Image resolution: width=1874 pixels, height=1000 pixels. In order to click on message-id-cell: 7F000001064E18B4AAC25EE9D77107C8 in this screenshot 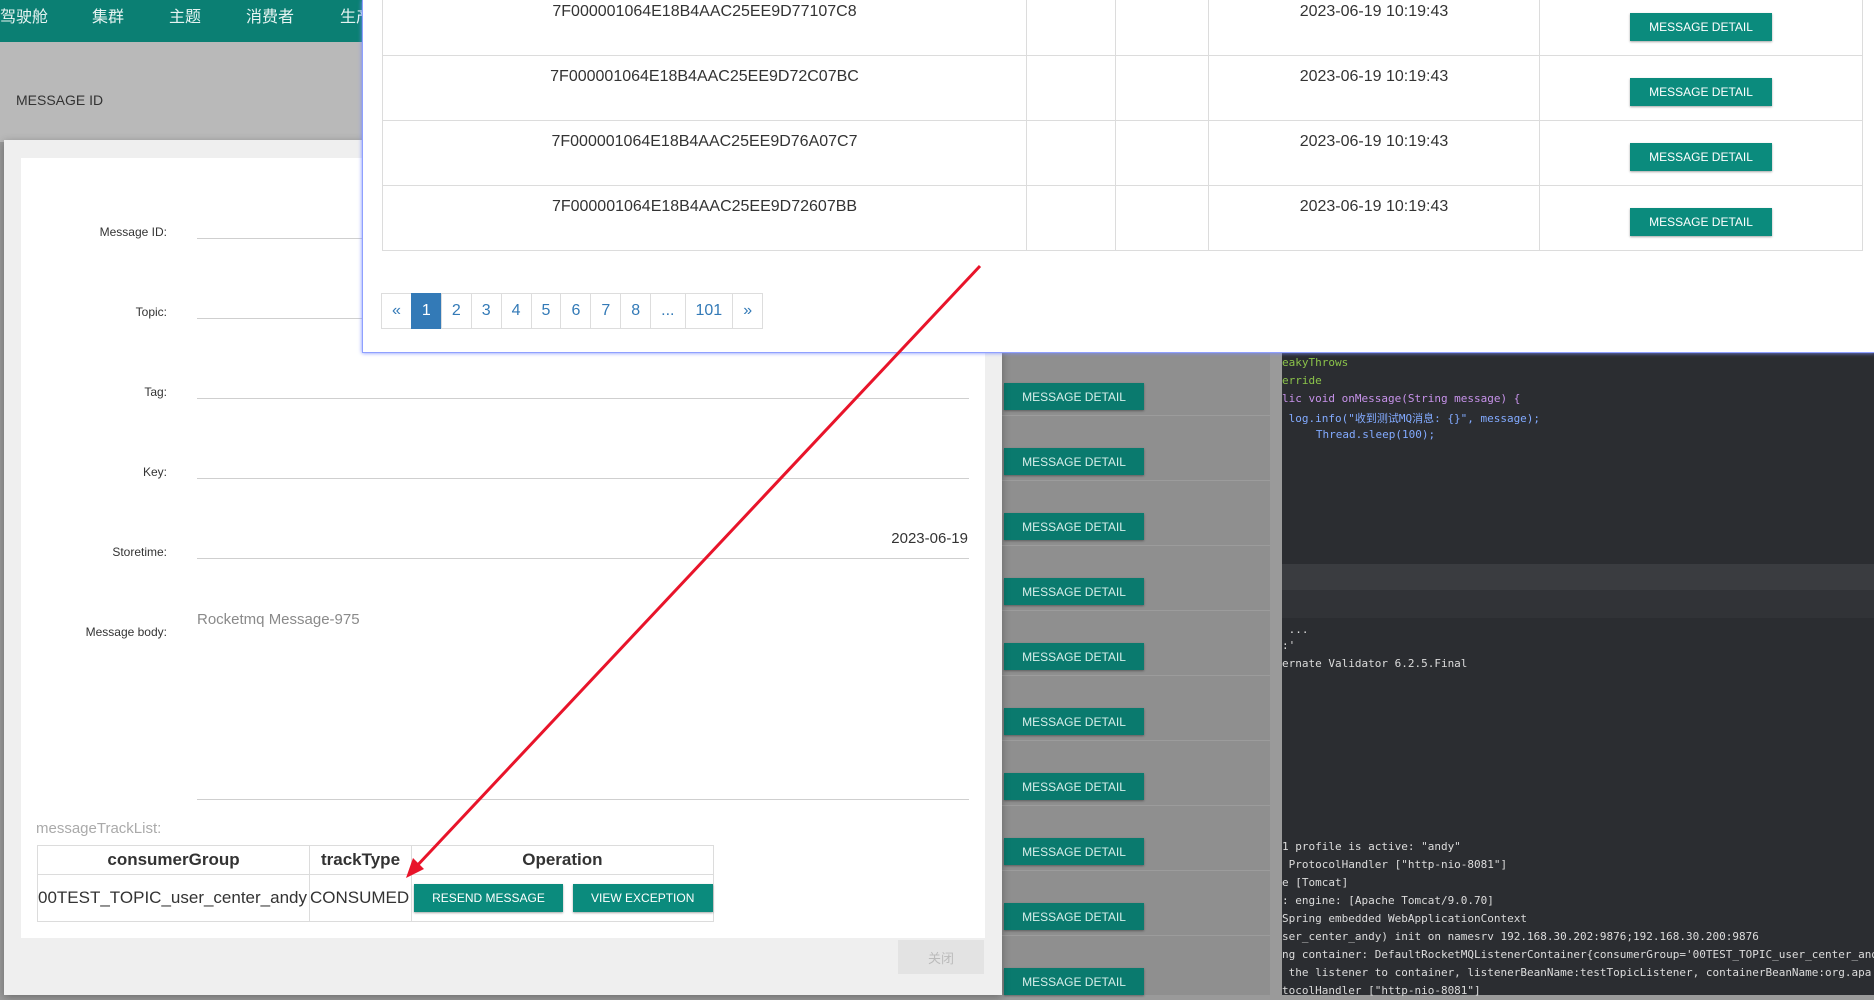, I will do `click(704, 28)`.